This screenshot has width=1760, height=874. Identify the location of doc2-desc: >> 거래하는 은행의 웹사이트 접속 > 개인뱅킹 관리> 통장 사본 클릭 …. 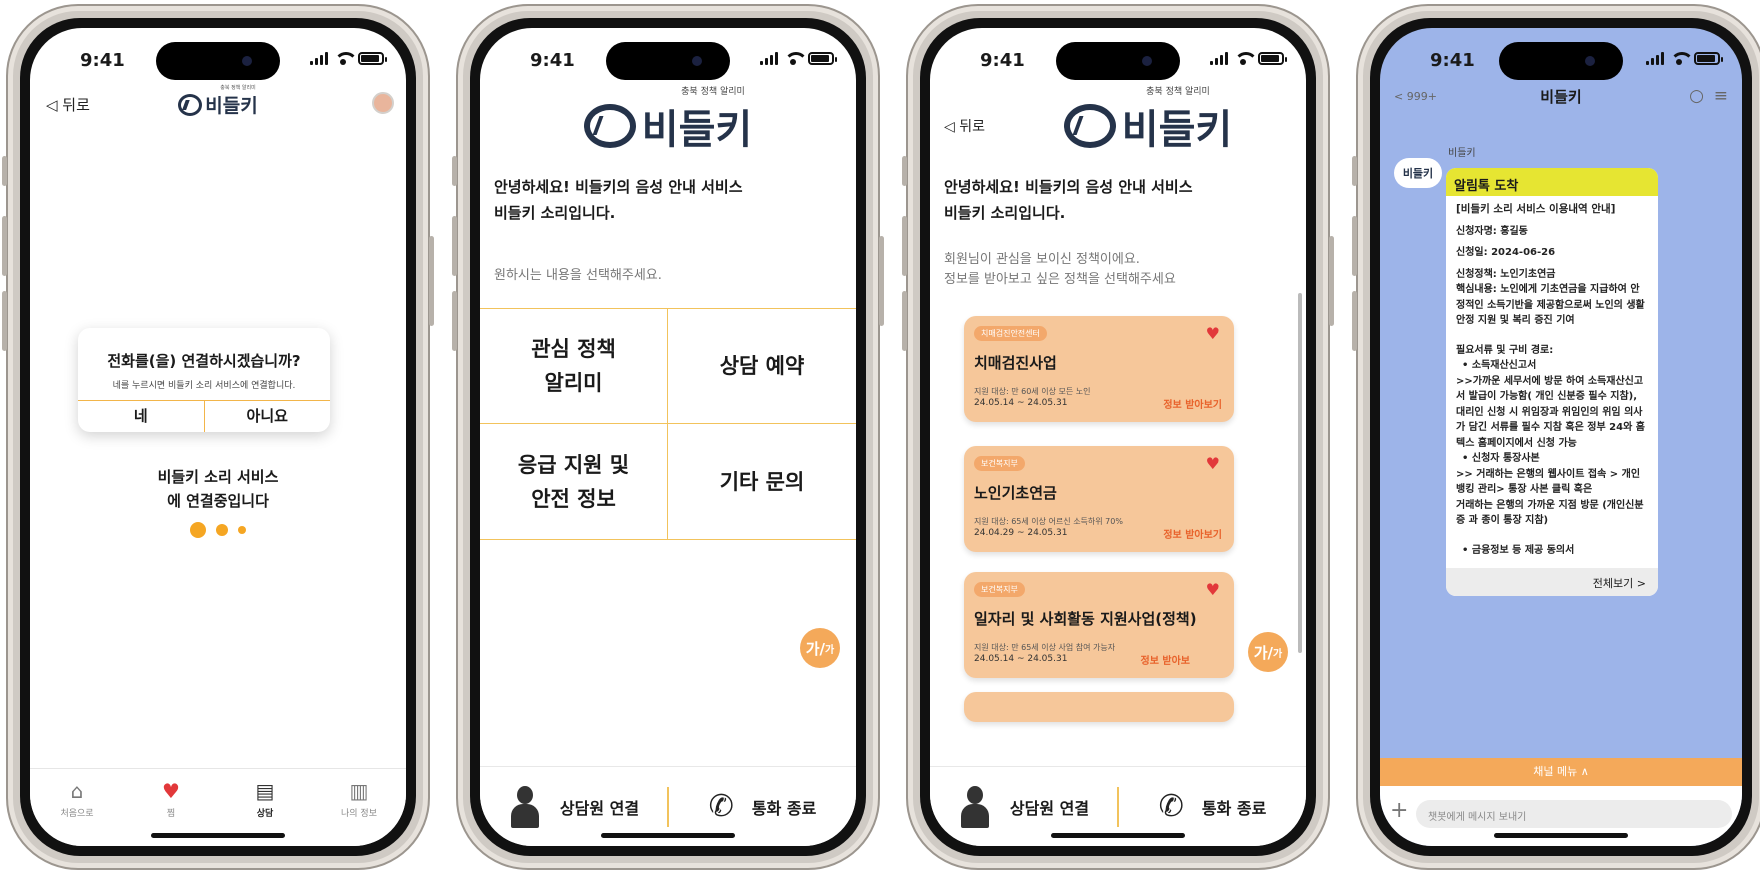
(1550, 497).